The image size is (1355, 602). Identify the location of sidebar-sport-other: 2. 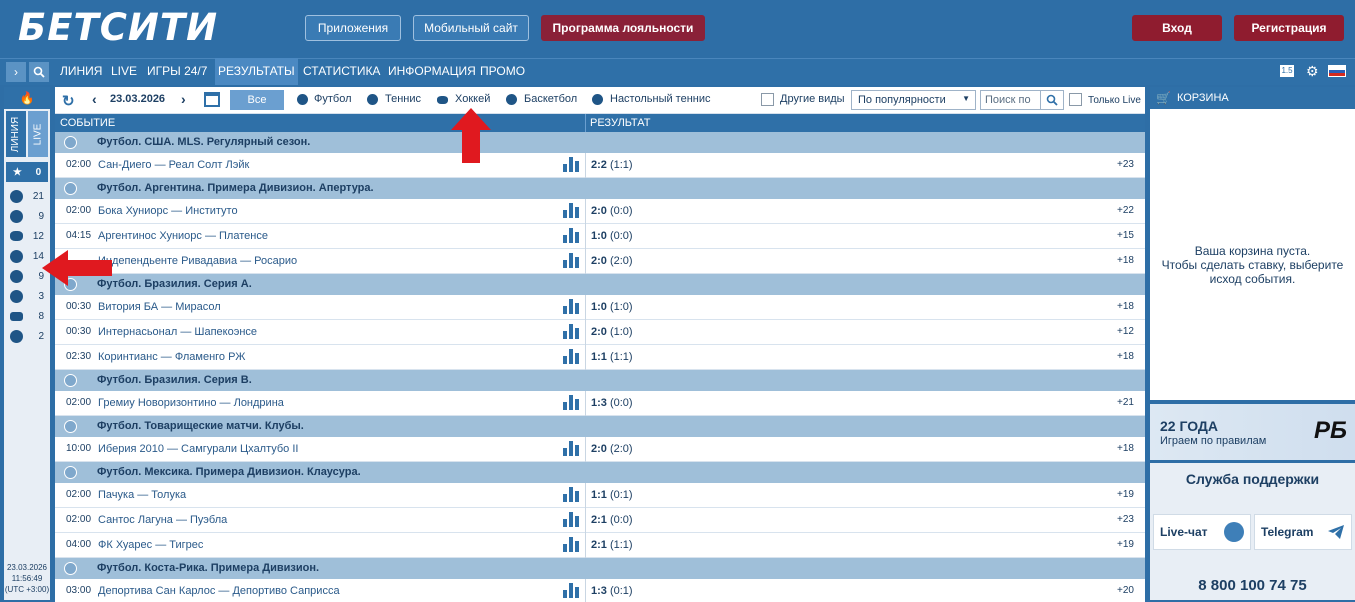
(27, 336).